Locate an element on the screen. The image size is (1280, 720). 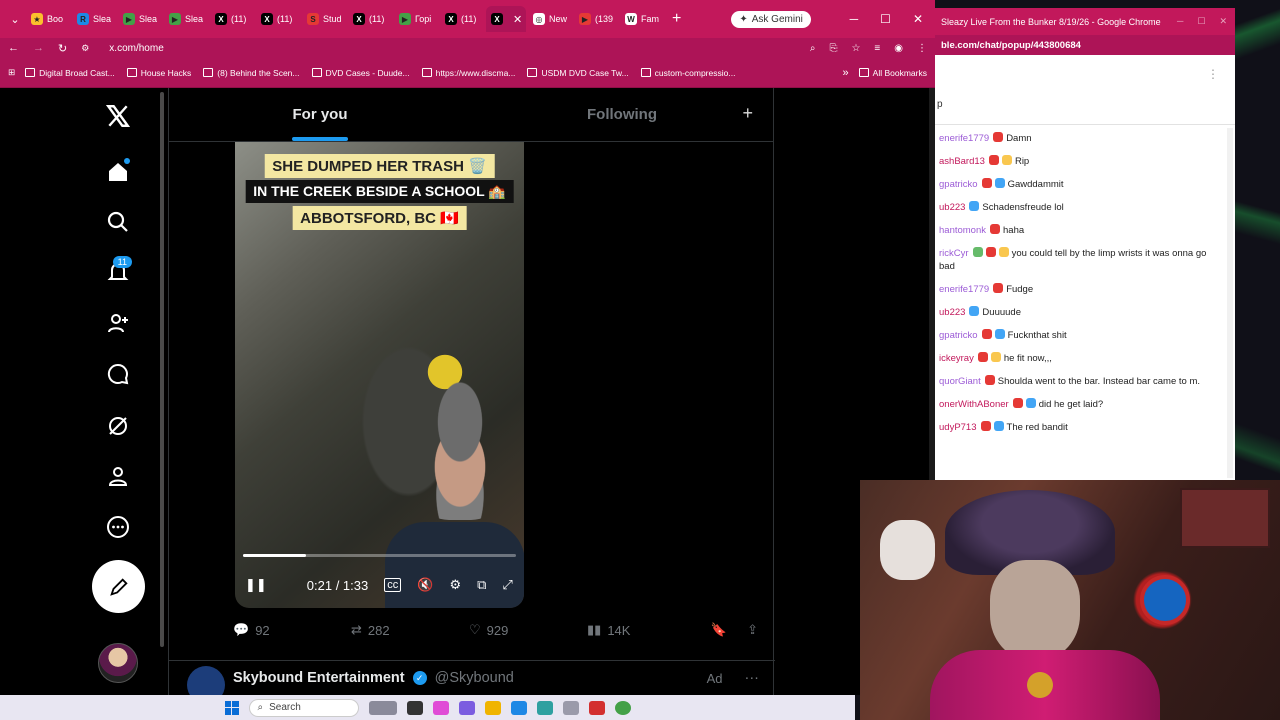
tab-for-you: For you is located at coordinates (320, 114).